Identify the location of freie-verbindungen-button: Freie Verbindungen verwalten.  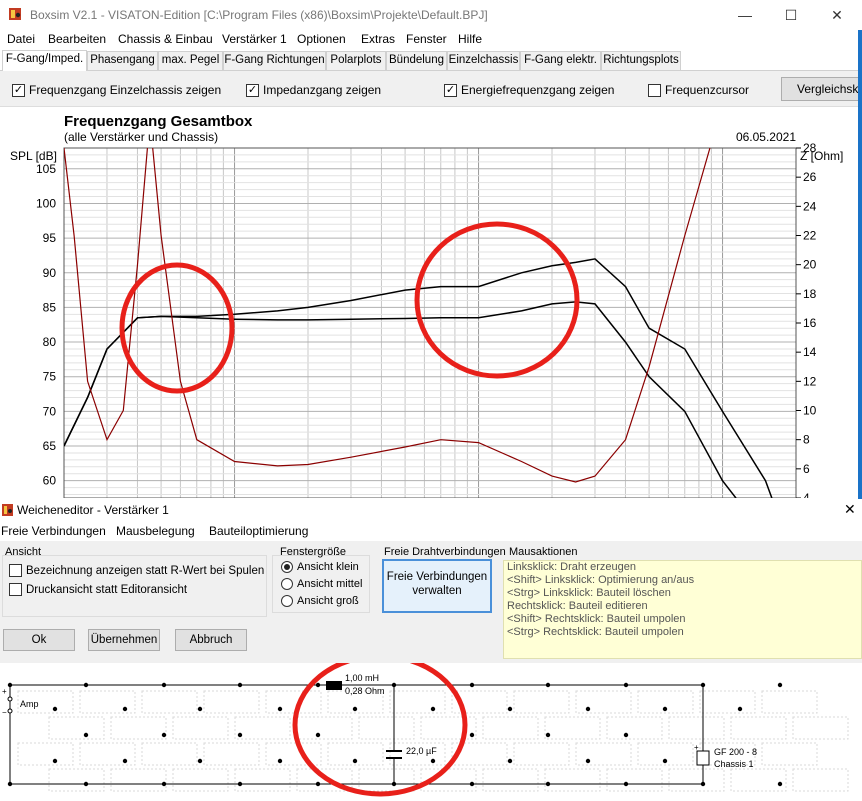
(437, 586).